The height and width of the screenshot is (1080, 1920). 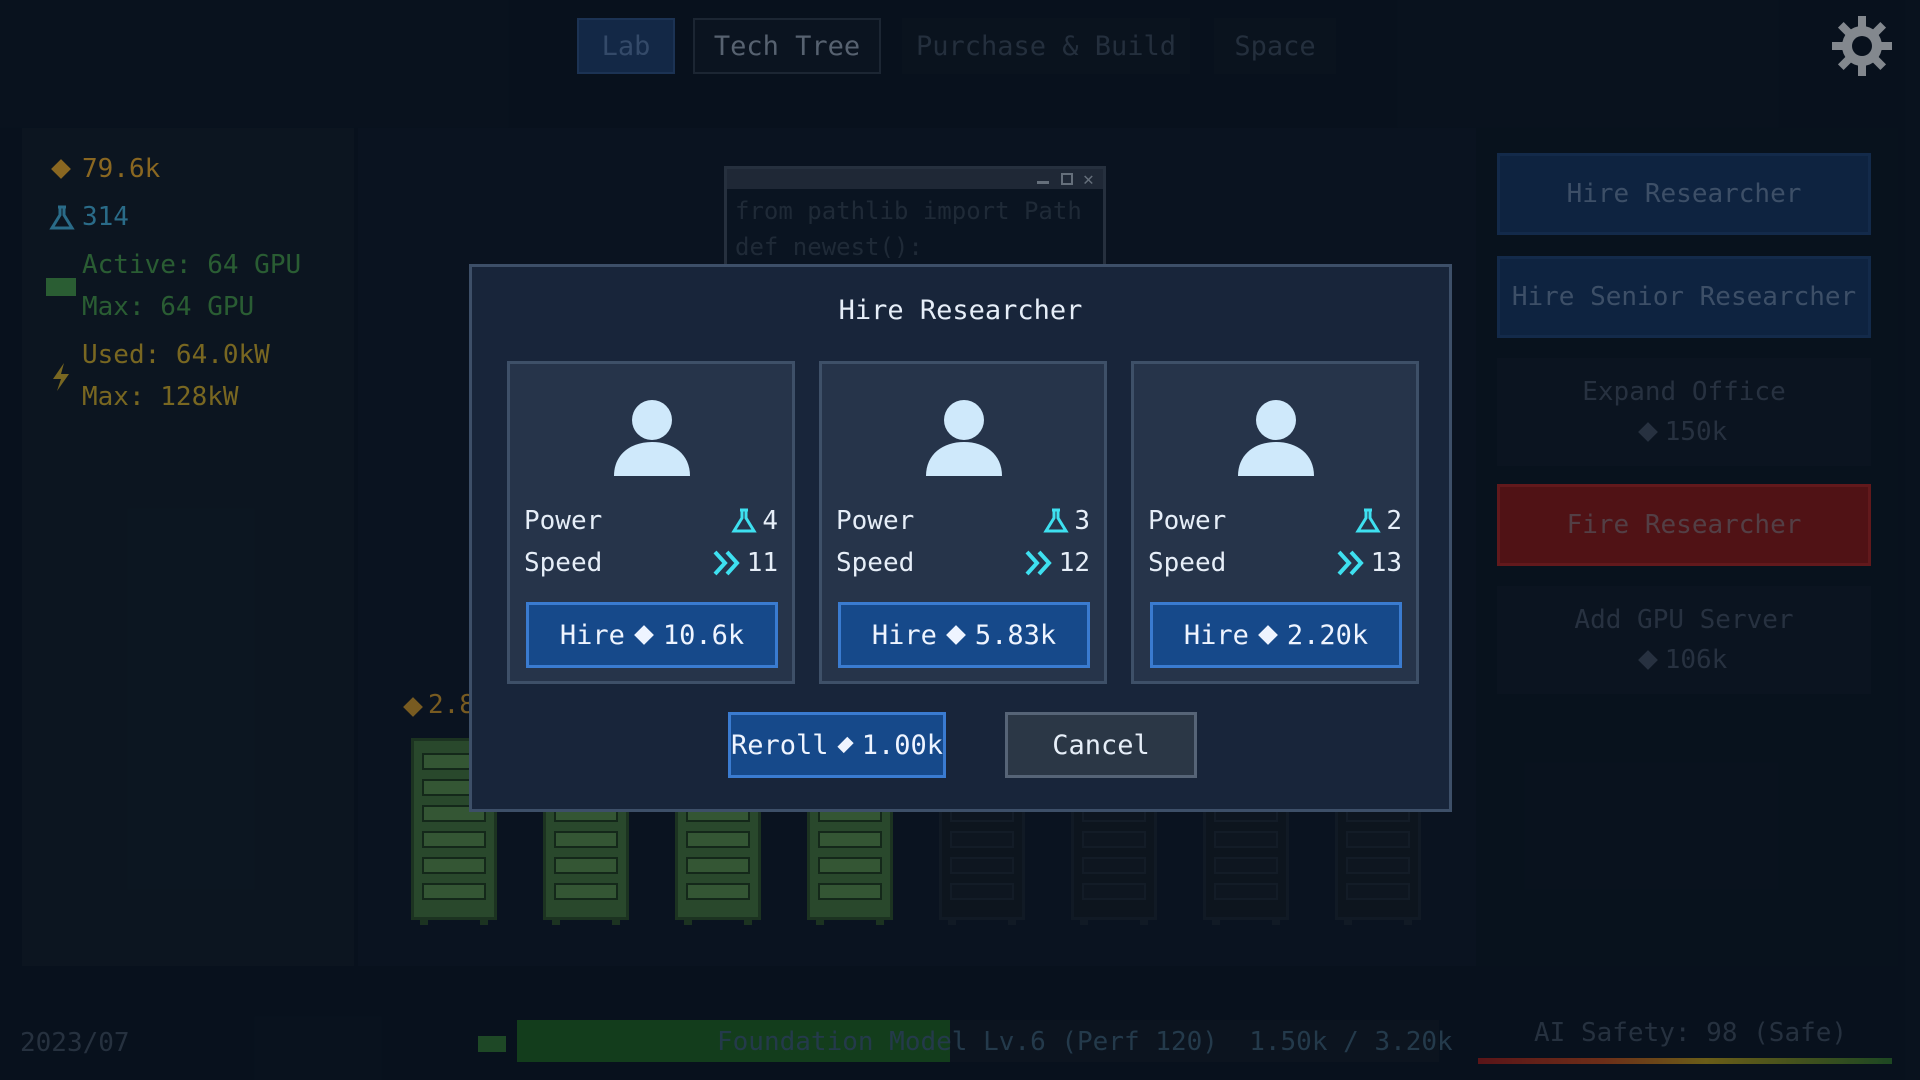 What do you see at coordinates (1074, 563) in the screenshot?
I see `speed-value: 12` at bounding box center [1074, 563].